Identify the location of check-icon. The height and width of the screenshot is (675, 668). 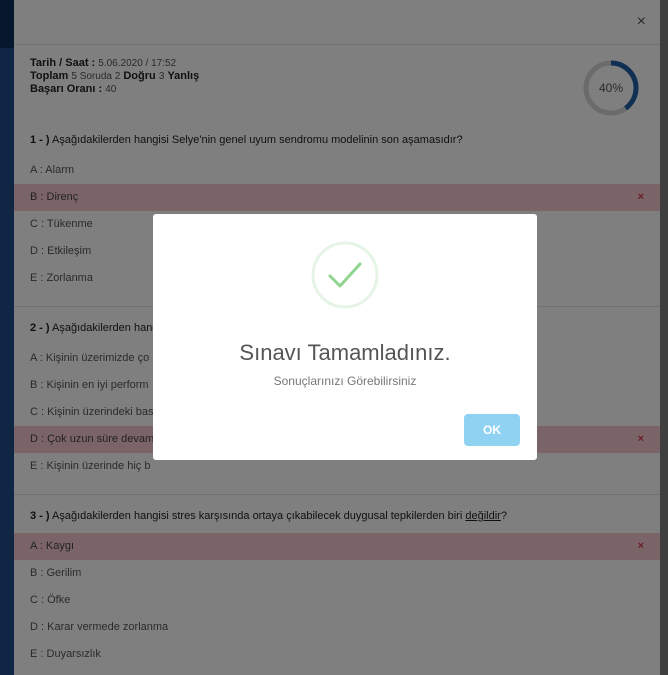
(345, 275).